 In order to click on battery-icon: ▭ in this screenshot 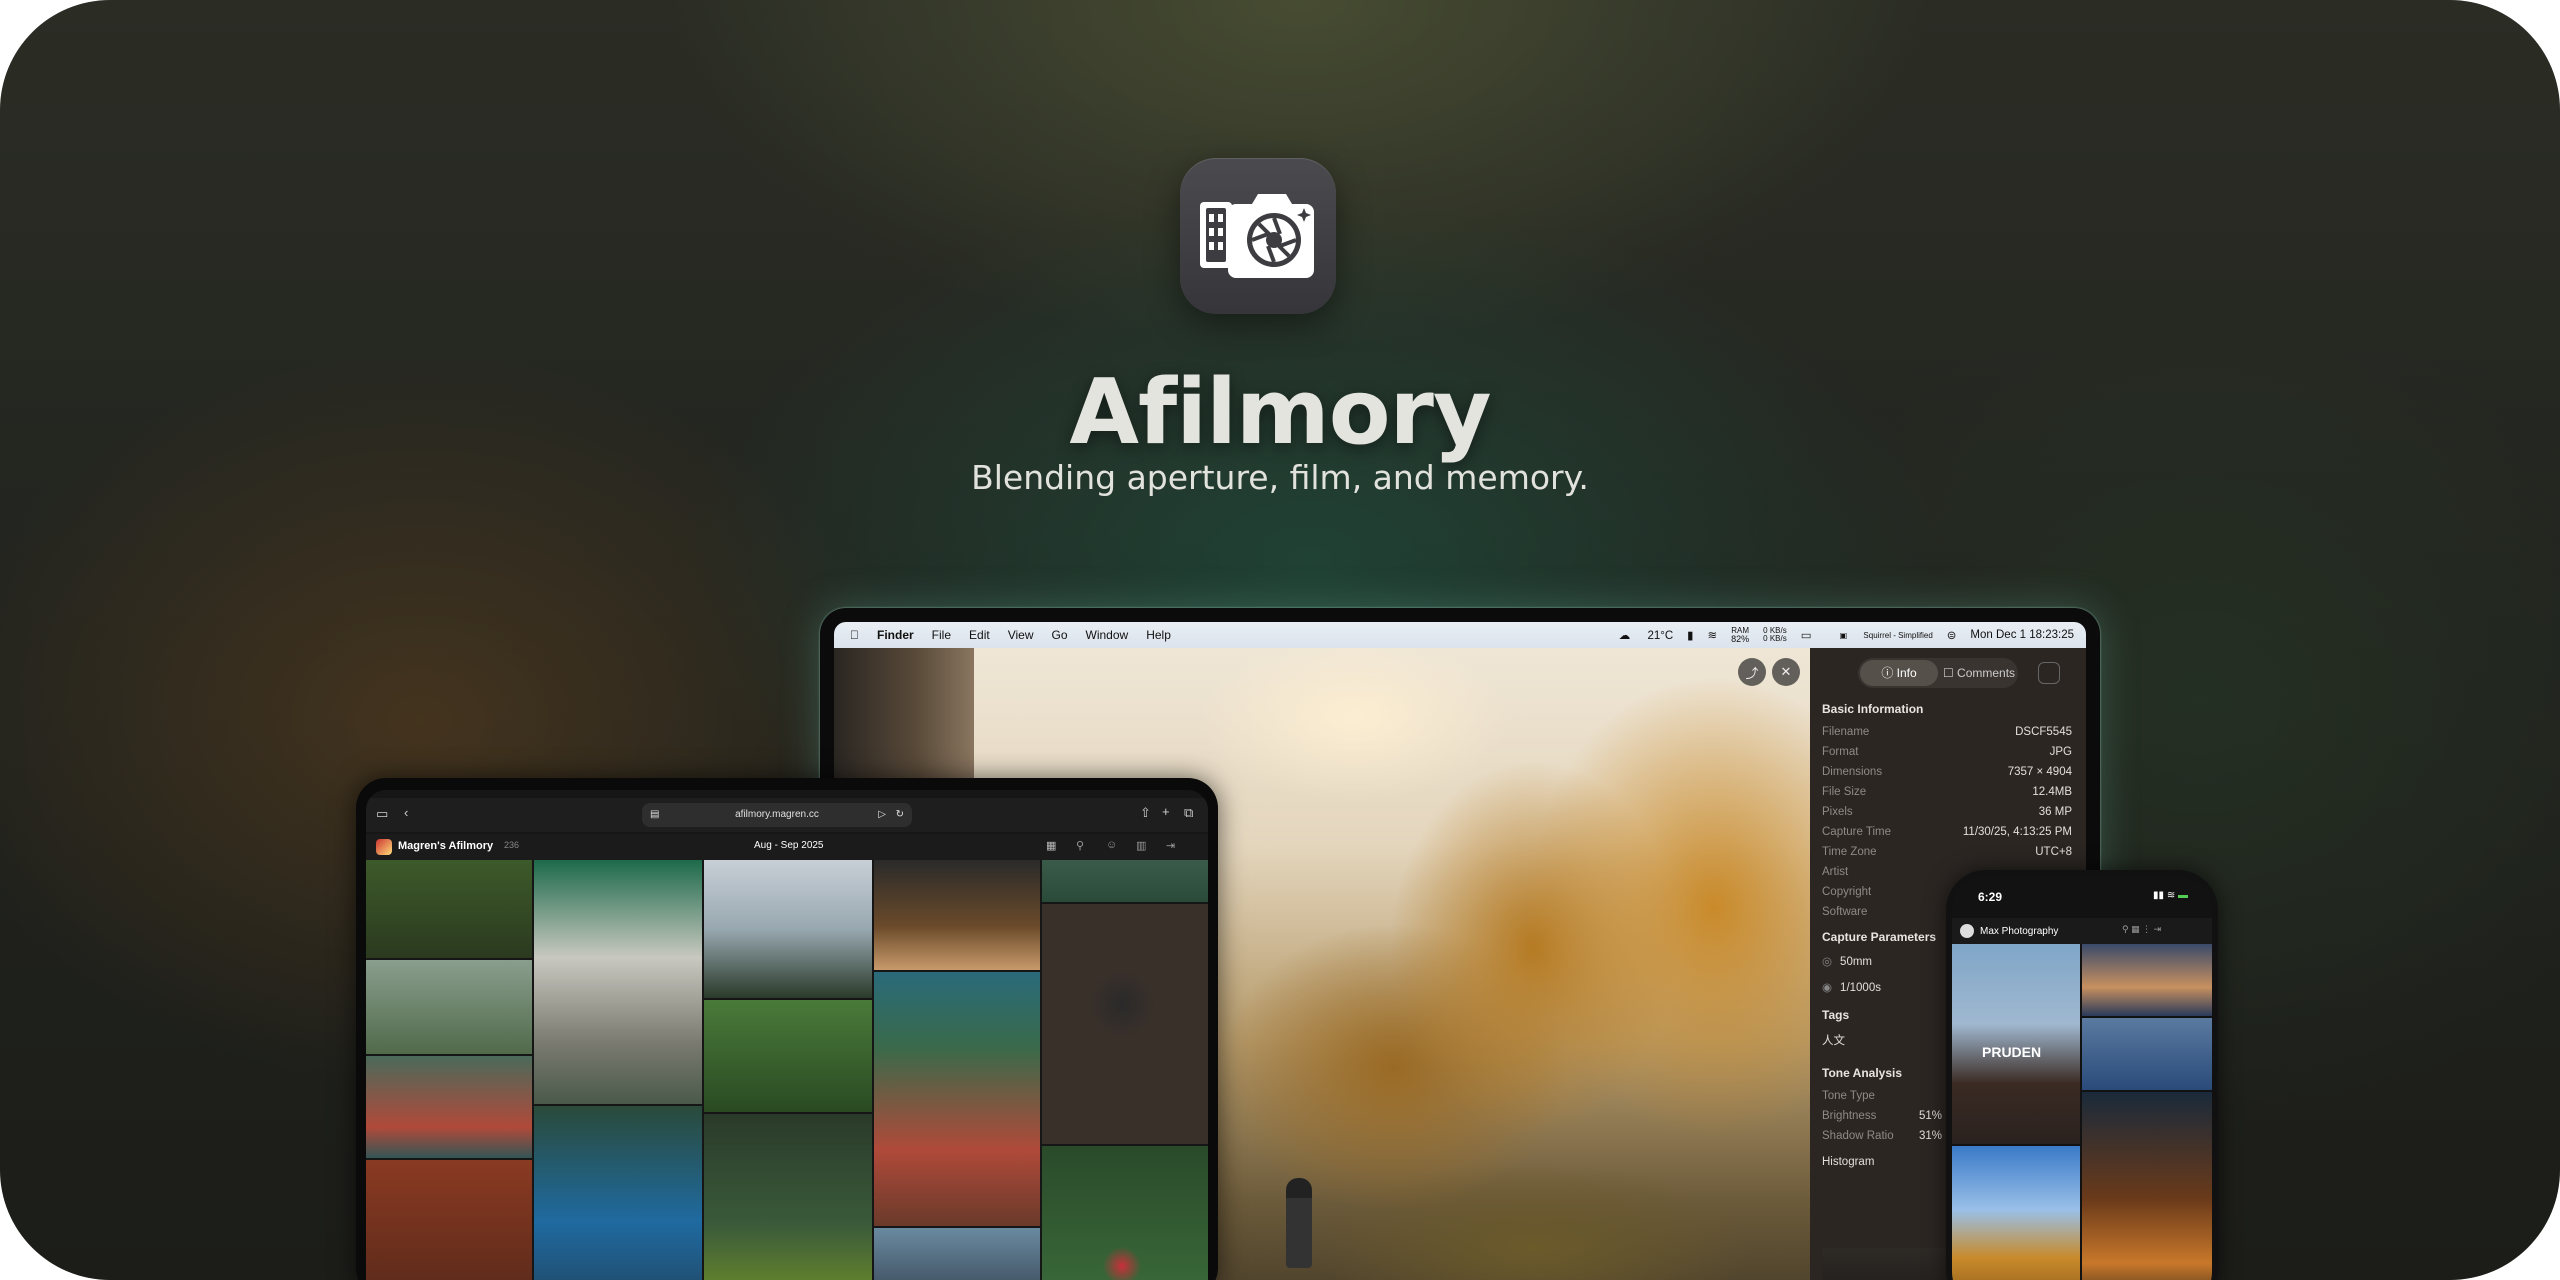, I will do `click(1806, 635)`.